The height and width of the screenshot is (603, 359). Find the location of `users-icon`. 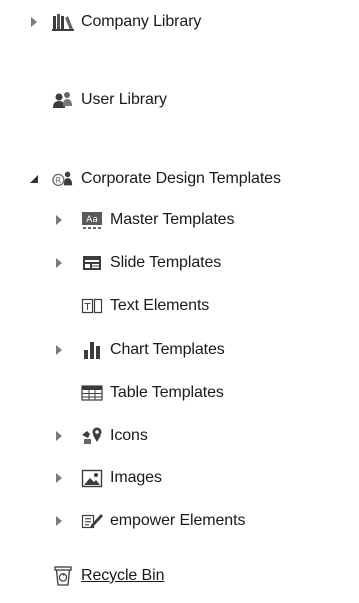

users-icon is located at coordinates (63, 100).